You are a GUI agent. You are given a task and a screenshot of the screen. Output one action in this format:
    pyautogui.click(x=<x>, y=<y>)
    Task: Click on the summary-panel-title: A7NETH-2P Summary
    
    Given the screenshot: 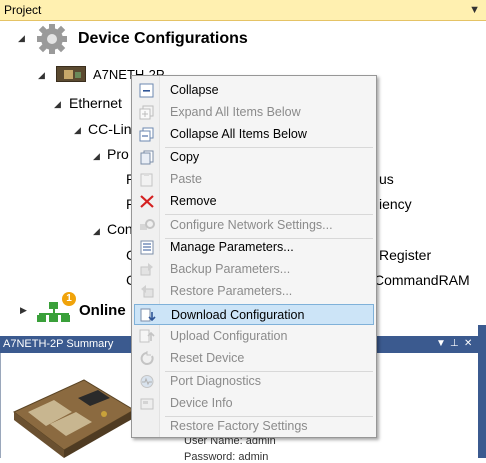 What is the action you would take?
    pyautogui.click(x=58, y=344)
    